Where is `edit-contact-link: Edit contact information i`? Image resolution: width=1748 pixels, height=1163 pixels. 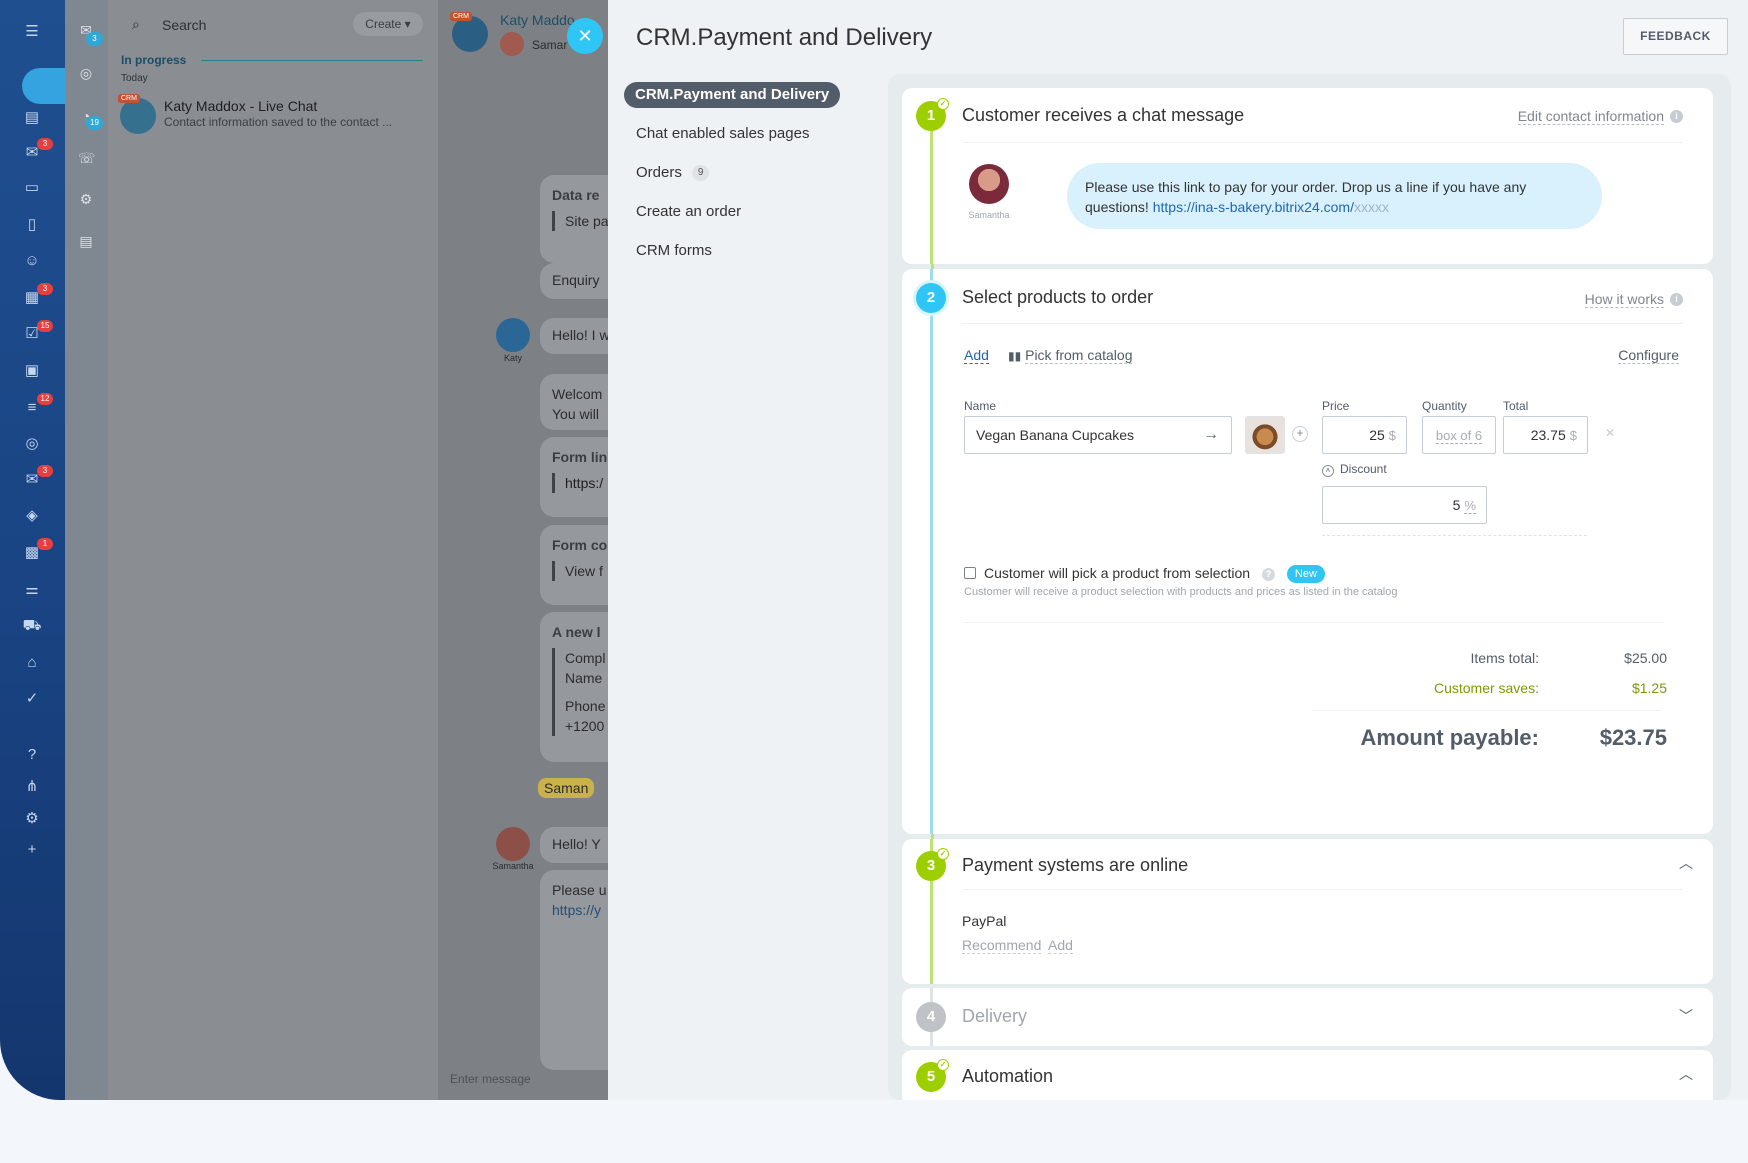 edit-contact-link: Edit contact information i is located at coordinates (1600, 117).